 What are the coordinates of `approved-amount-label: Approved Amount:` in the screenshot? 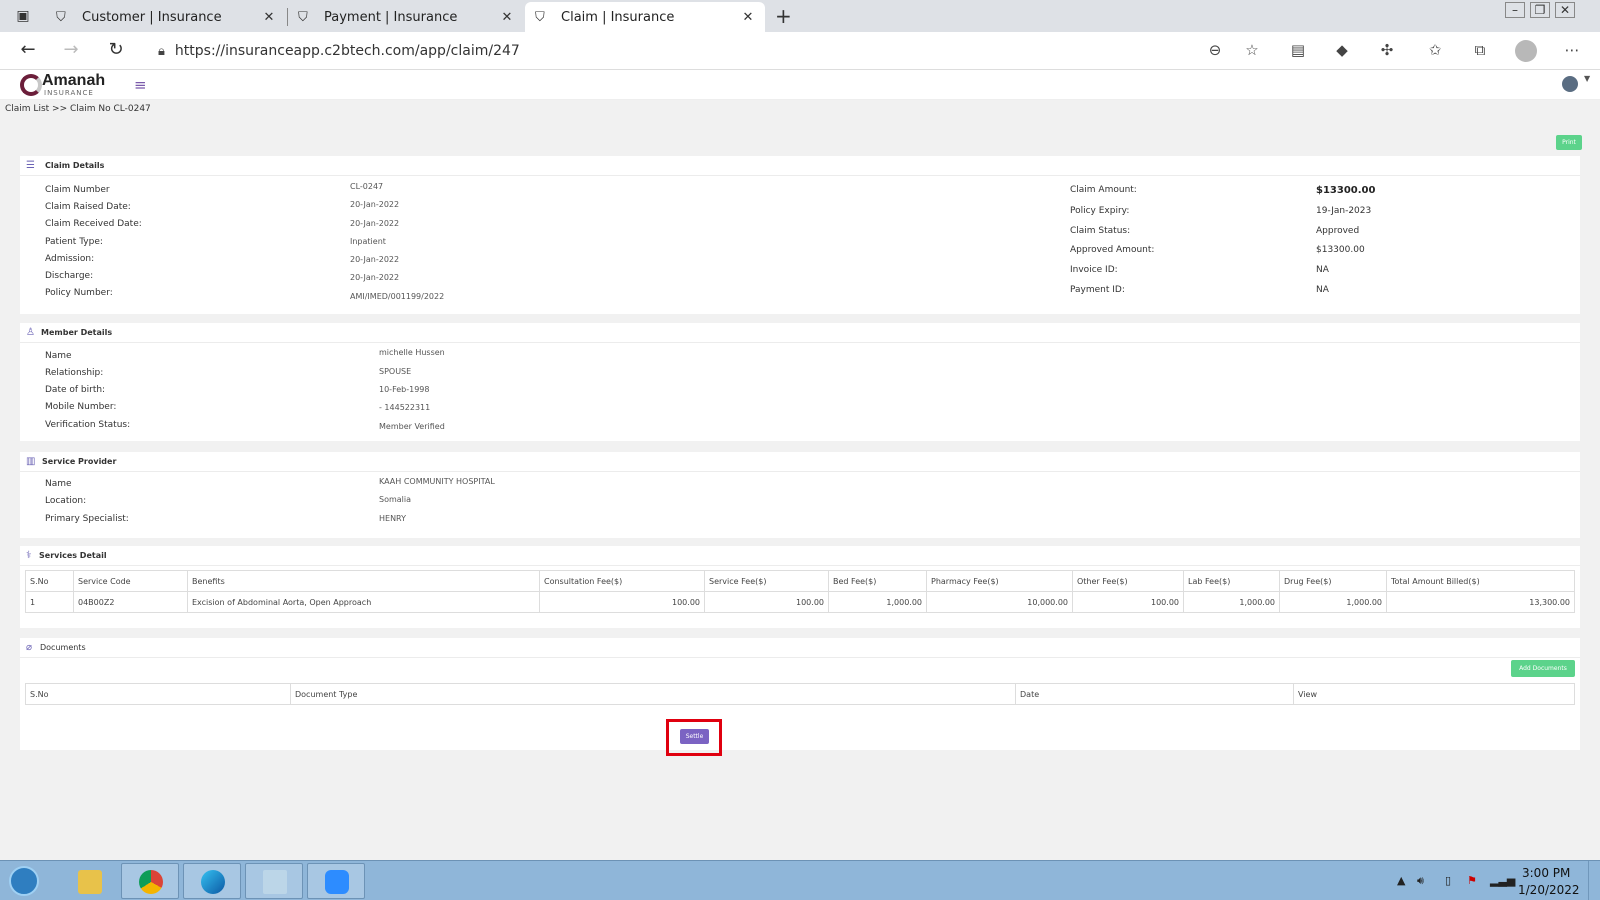 It's located at (1112, 250).